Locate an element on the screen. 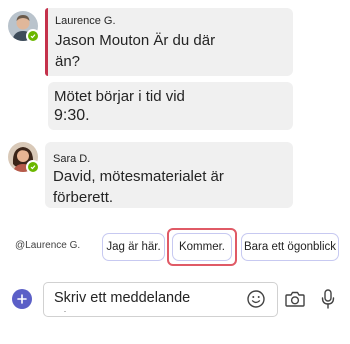 This screenshot has width=350, height=344. avatar-sara is located at coordinates (24, 158).